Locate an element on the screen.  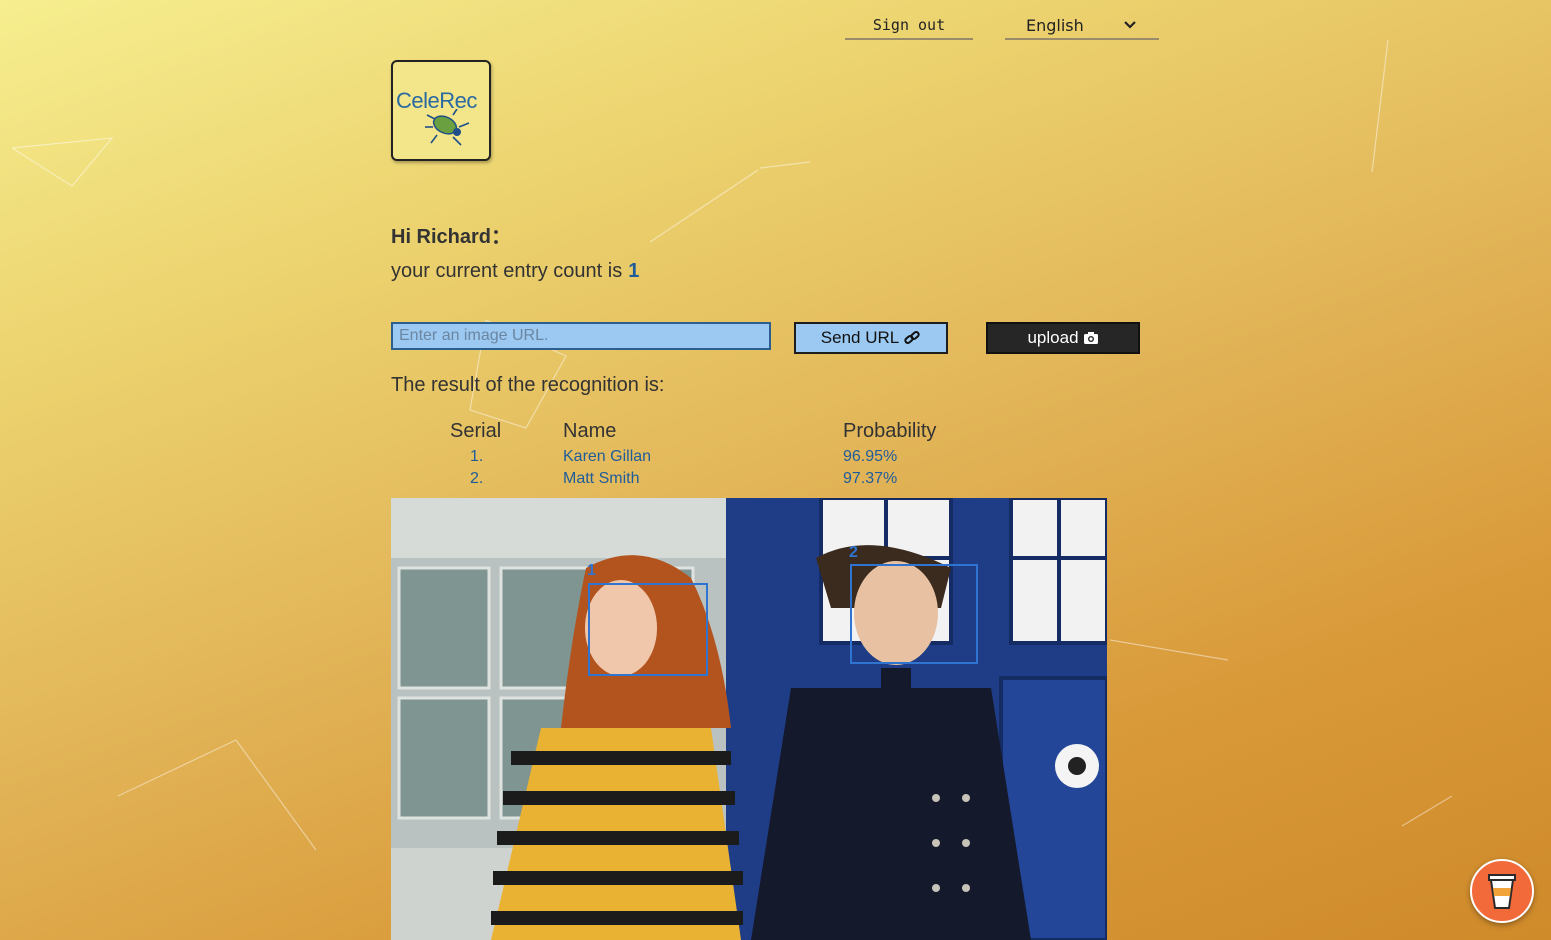
row-probability: 96.95% is located at coordinates (870, 456).